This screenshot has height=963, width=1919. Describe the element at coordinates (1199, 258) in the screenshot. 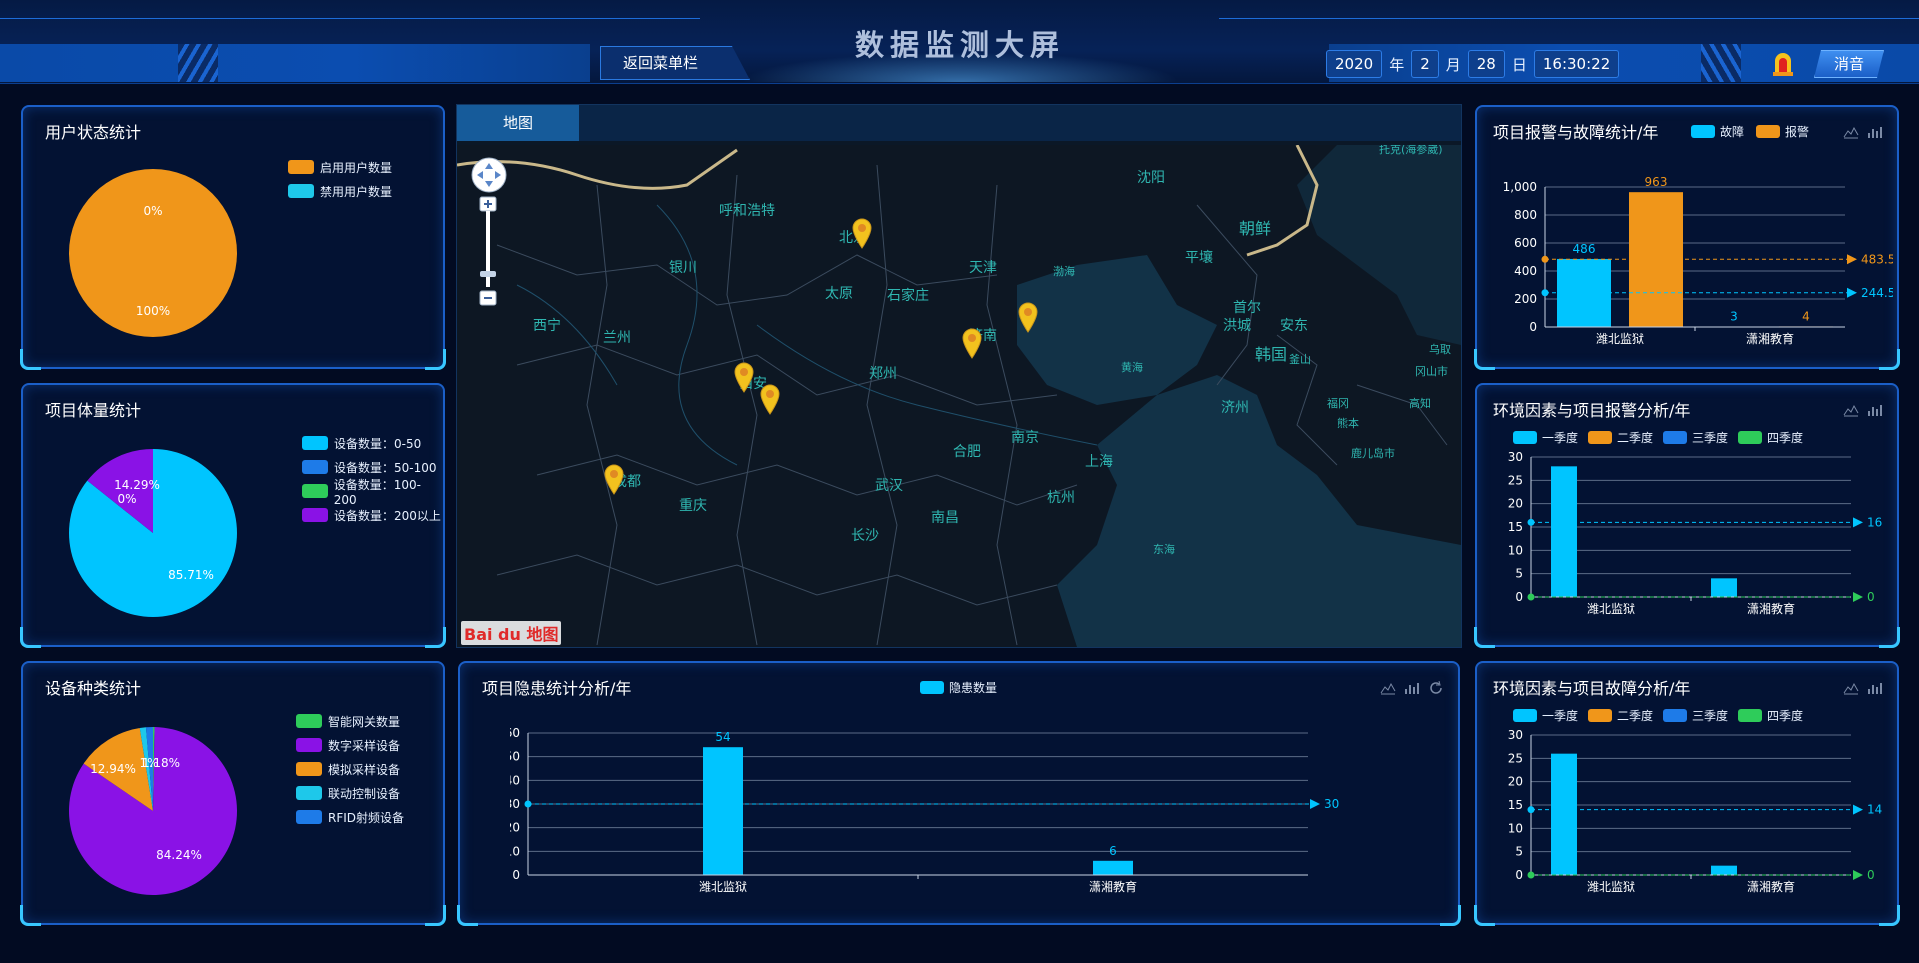

I see `map-city-label: 平壤` at that location.